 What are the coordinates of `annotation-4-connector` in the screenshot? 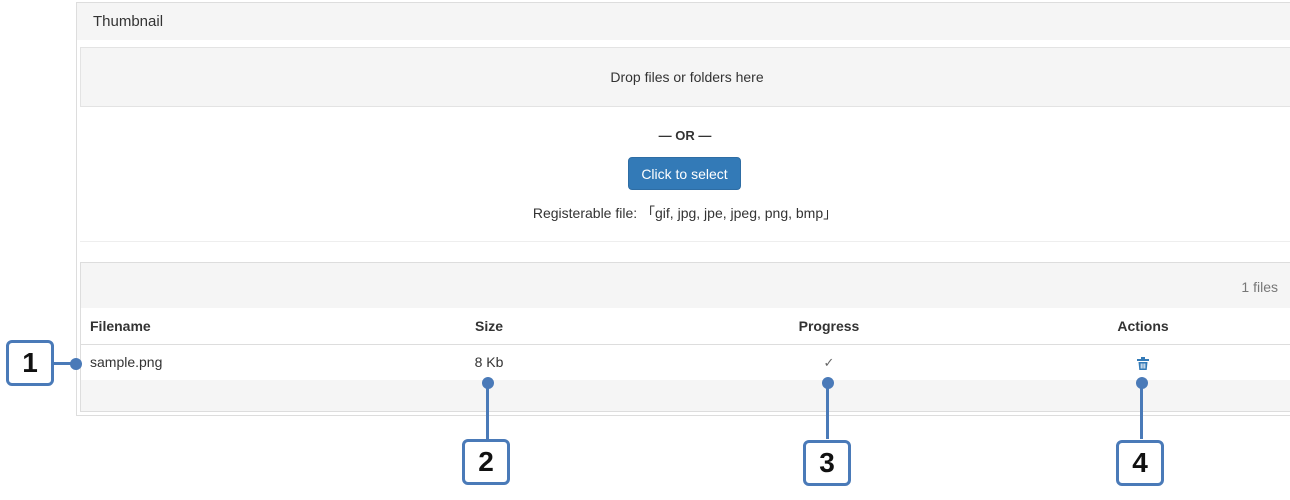 It's located at (1141, 411).